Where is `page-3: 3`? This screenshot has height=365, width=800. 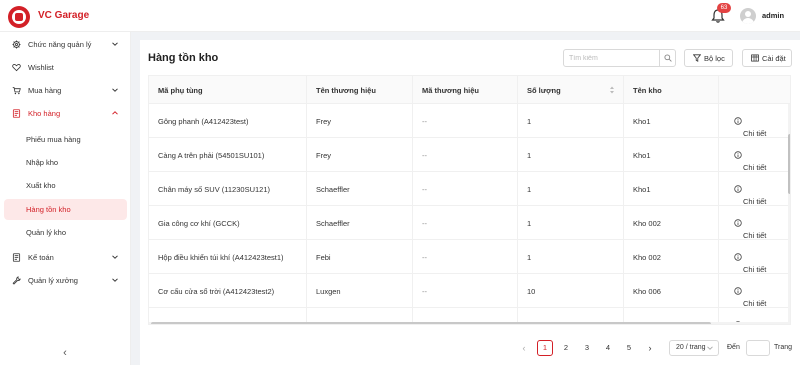 page-3: 3 is located at coordinates (587, 348).